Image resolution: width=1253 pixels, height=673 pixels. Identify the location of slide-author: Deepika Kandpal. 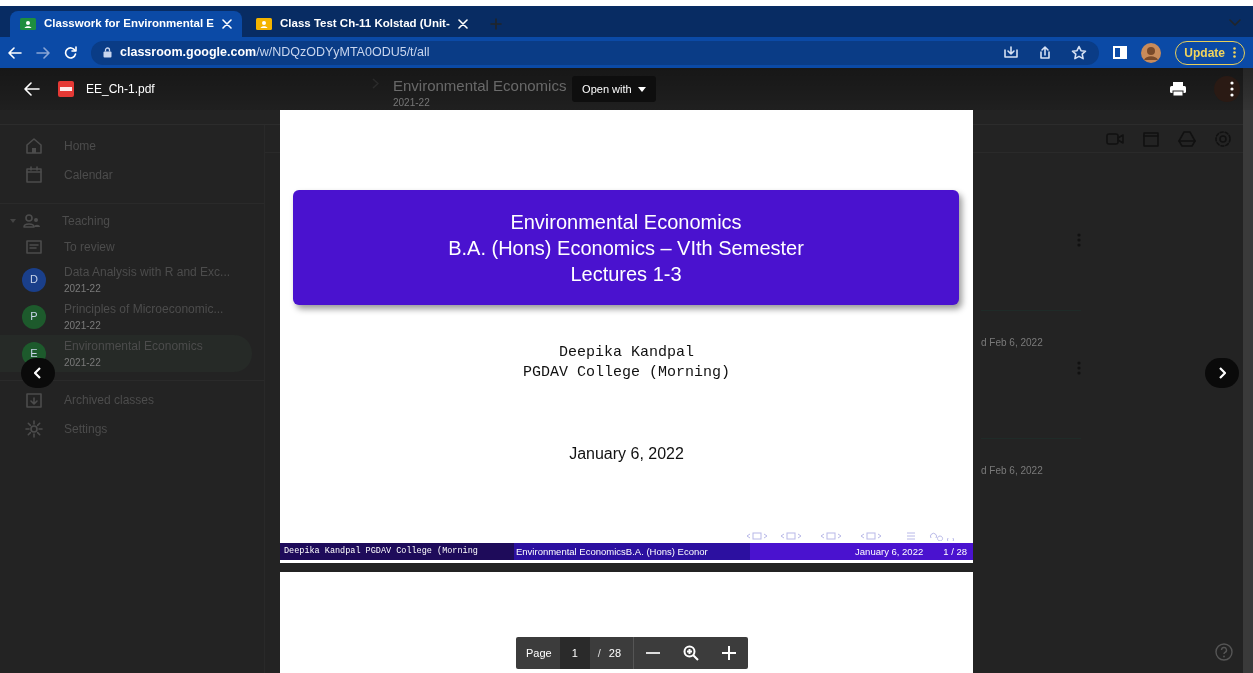
(626, 353).